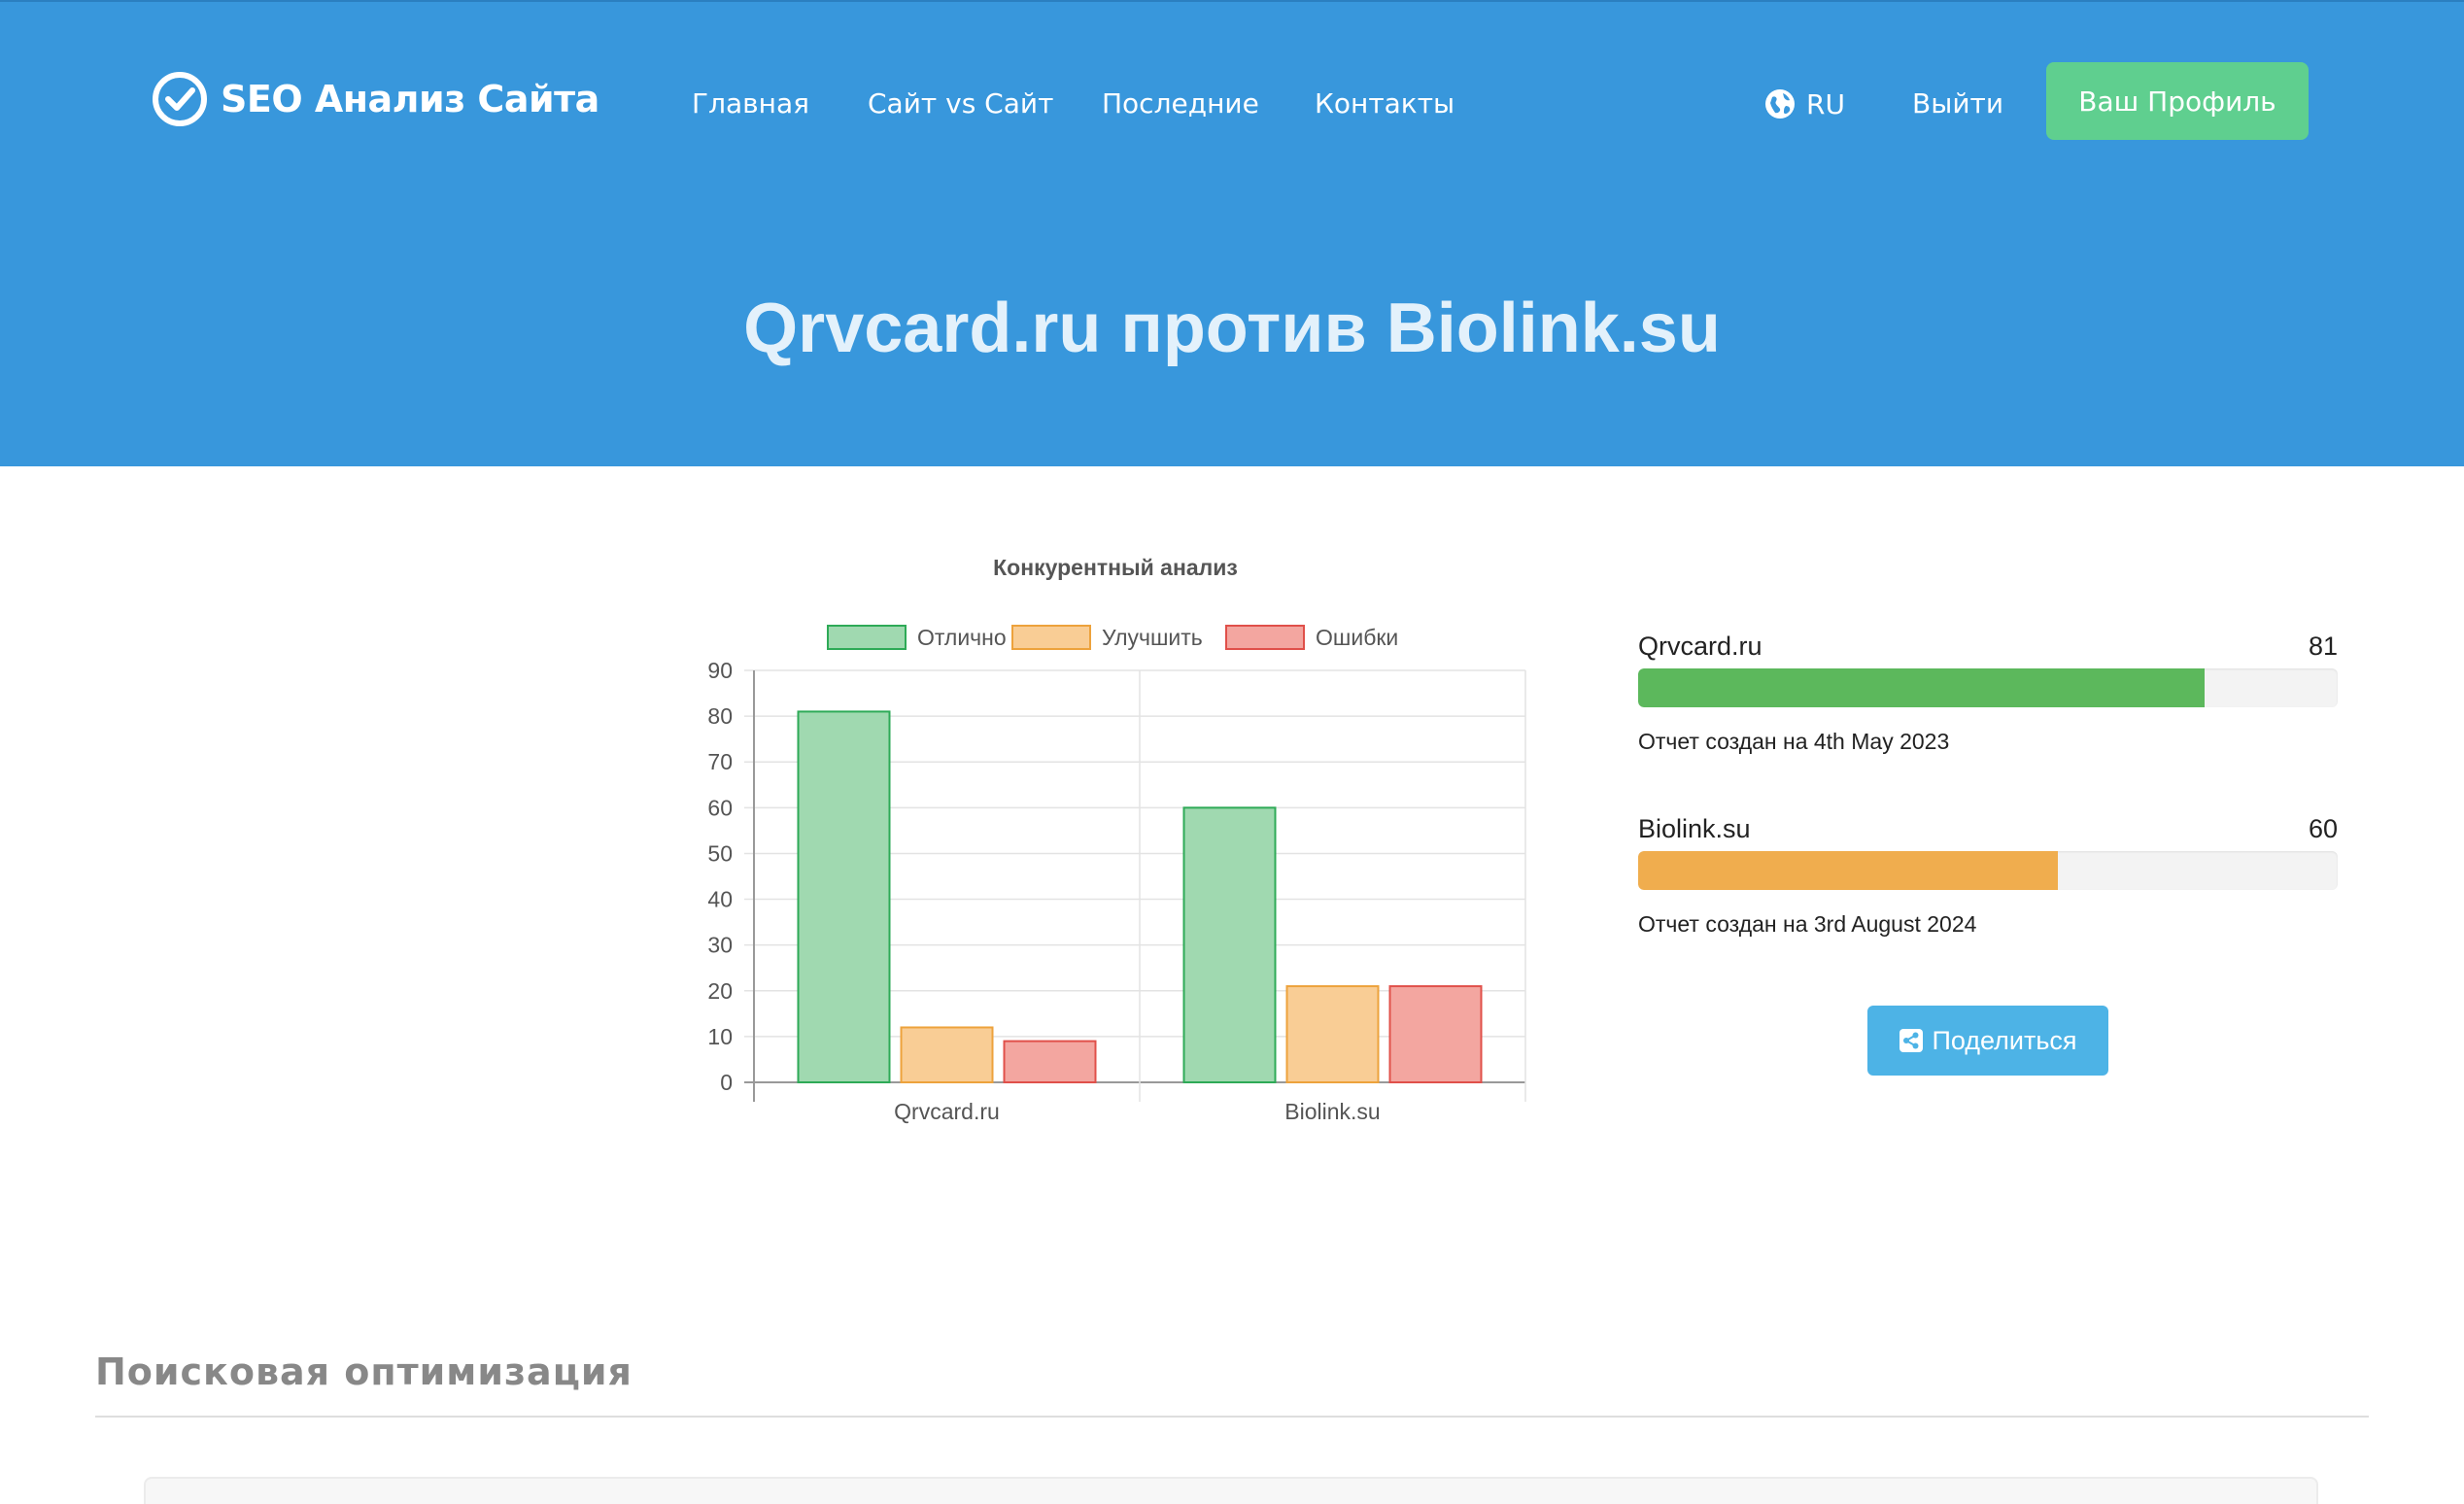  Describe the element at coordinates (720, 1037) in the screenshot. I see `y-tick-label: 10` at that location.